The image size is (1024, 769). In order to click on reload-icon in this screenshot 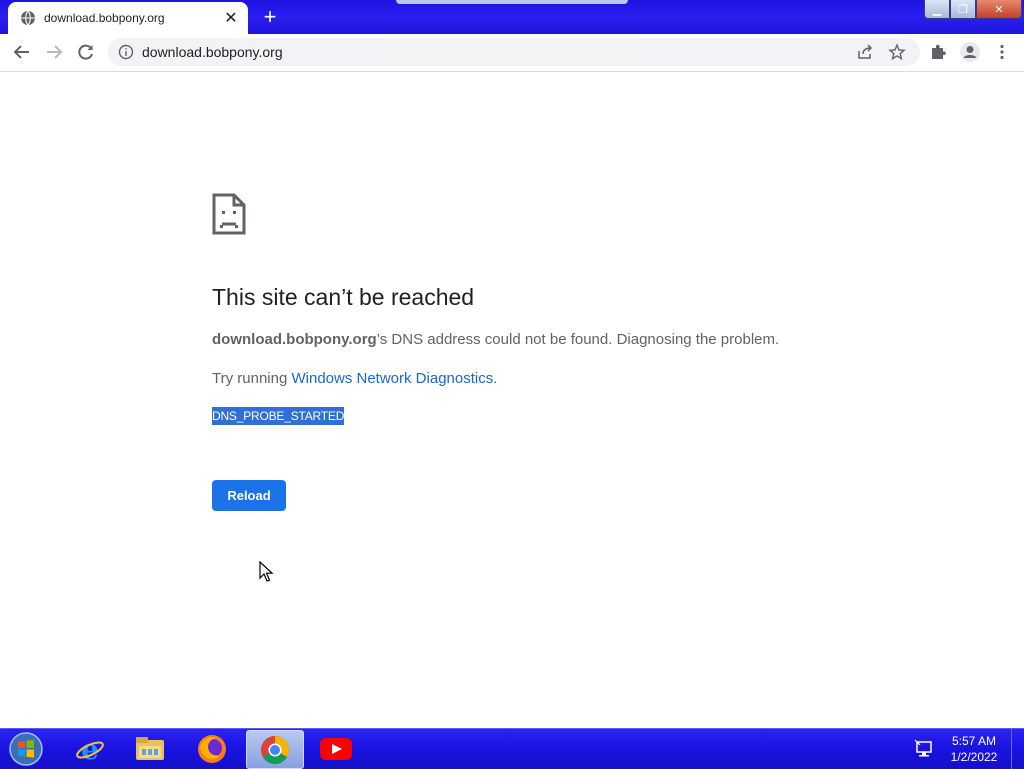, I will do `click(85, 52)`.